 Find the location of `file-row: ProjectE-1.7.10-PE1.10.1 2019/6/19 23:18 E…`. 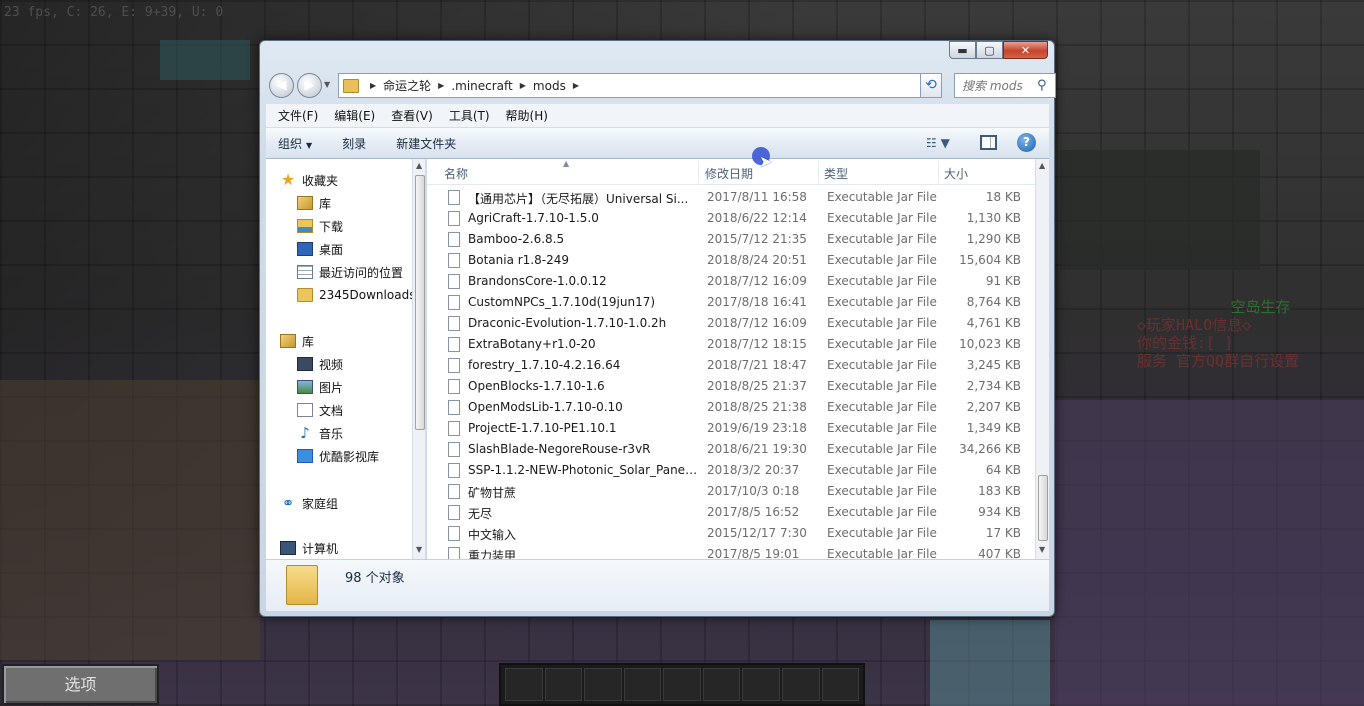

file-row: ProjectE-1.7.10-PE1.10.1 2019/6/19 23:18 E… is located at coordinates (737, 428).